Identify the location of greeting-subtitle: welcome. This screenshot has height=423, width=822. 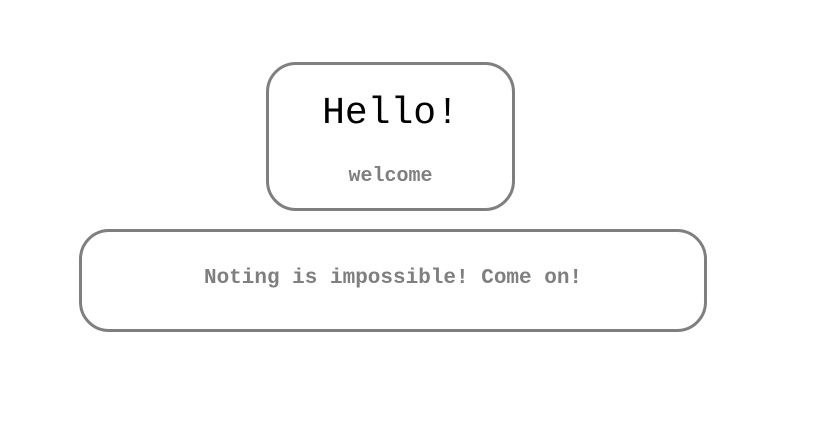
(390, 176).